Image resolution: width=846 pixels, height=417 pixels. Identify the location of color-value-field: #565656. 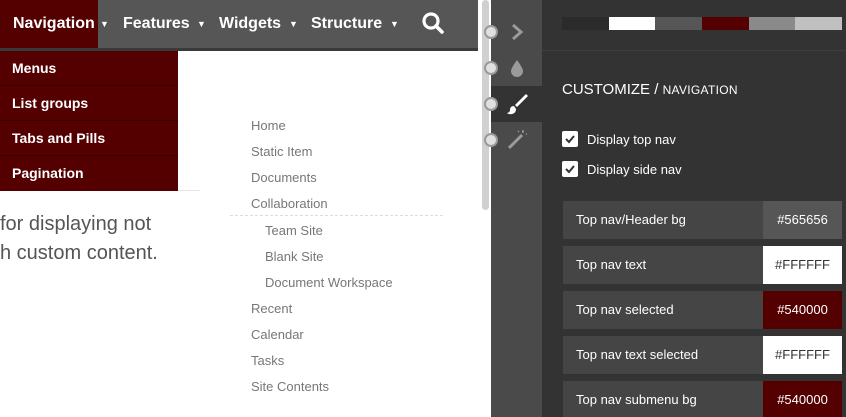
(802, 220).